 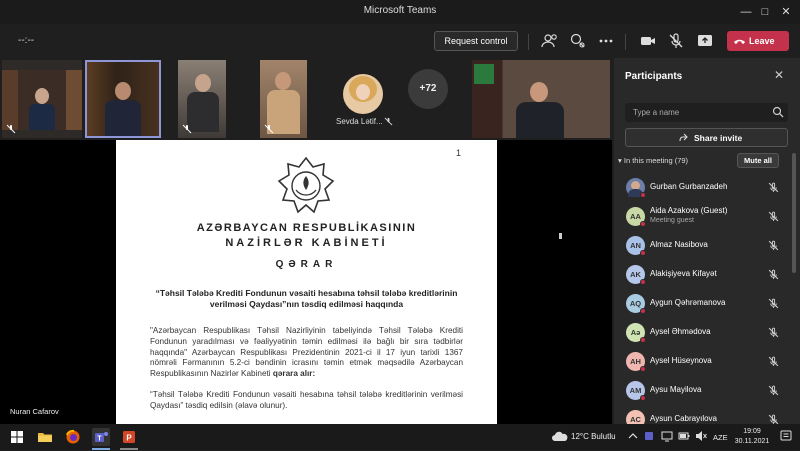 I want to click on minimize-icon: —, so click(x=746, y=12).